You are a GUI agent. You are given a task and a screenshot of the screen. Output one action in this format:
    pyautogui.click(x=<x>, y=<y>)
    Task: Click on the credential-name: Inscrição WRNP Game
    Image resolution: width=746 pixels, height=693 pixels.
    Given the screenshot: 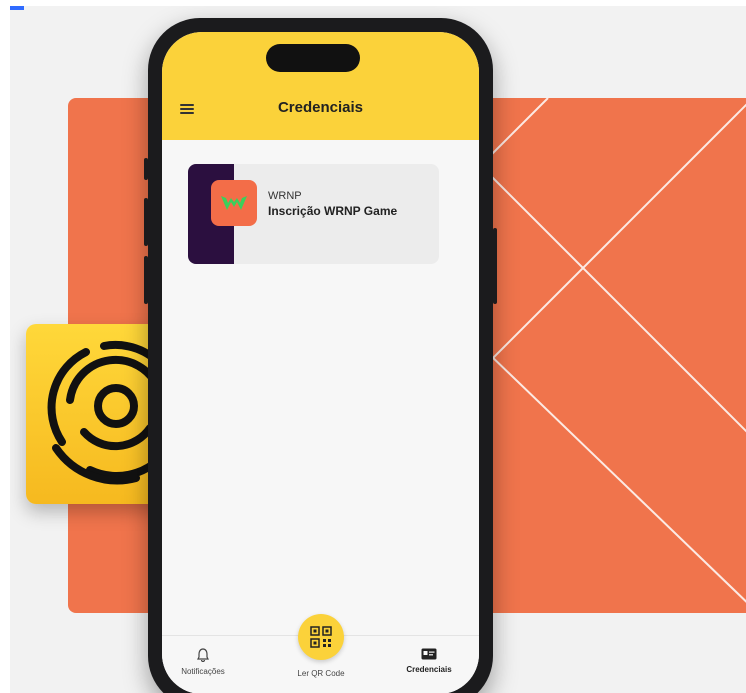 What is the action you would take?
    pyautogui.click(x=333, y=211)
    